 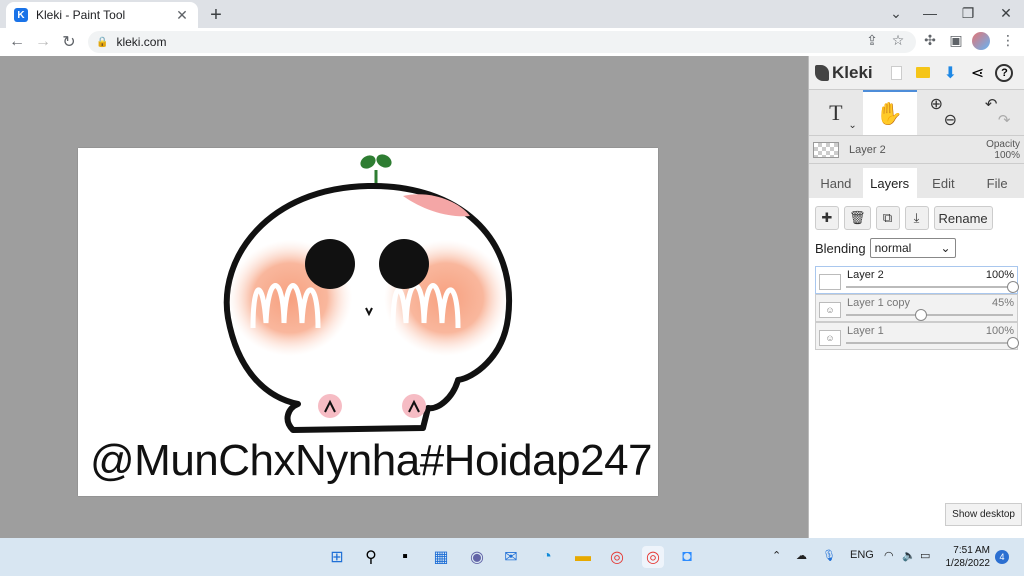 I want to click on tab-layers: Layers, so click(x=889, y=183).